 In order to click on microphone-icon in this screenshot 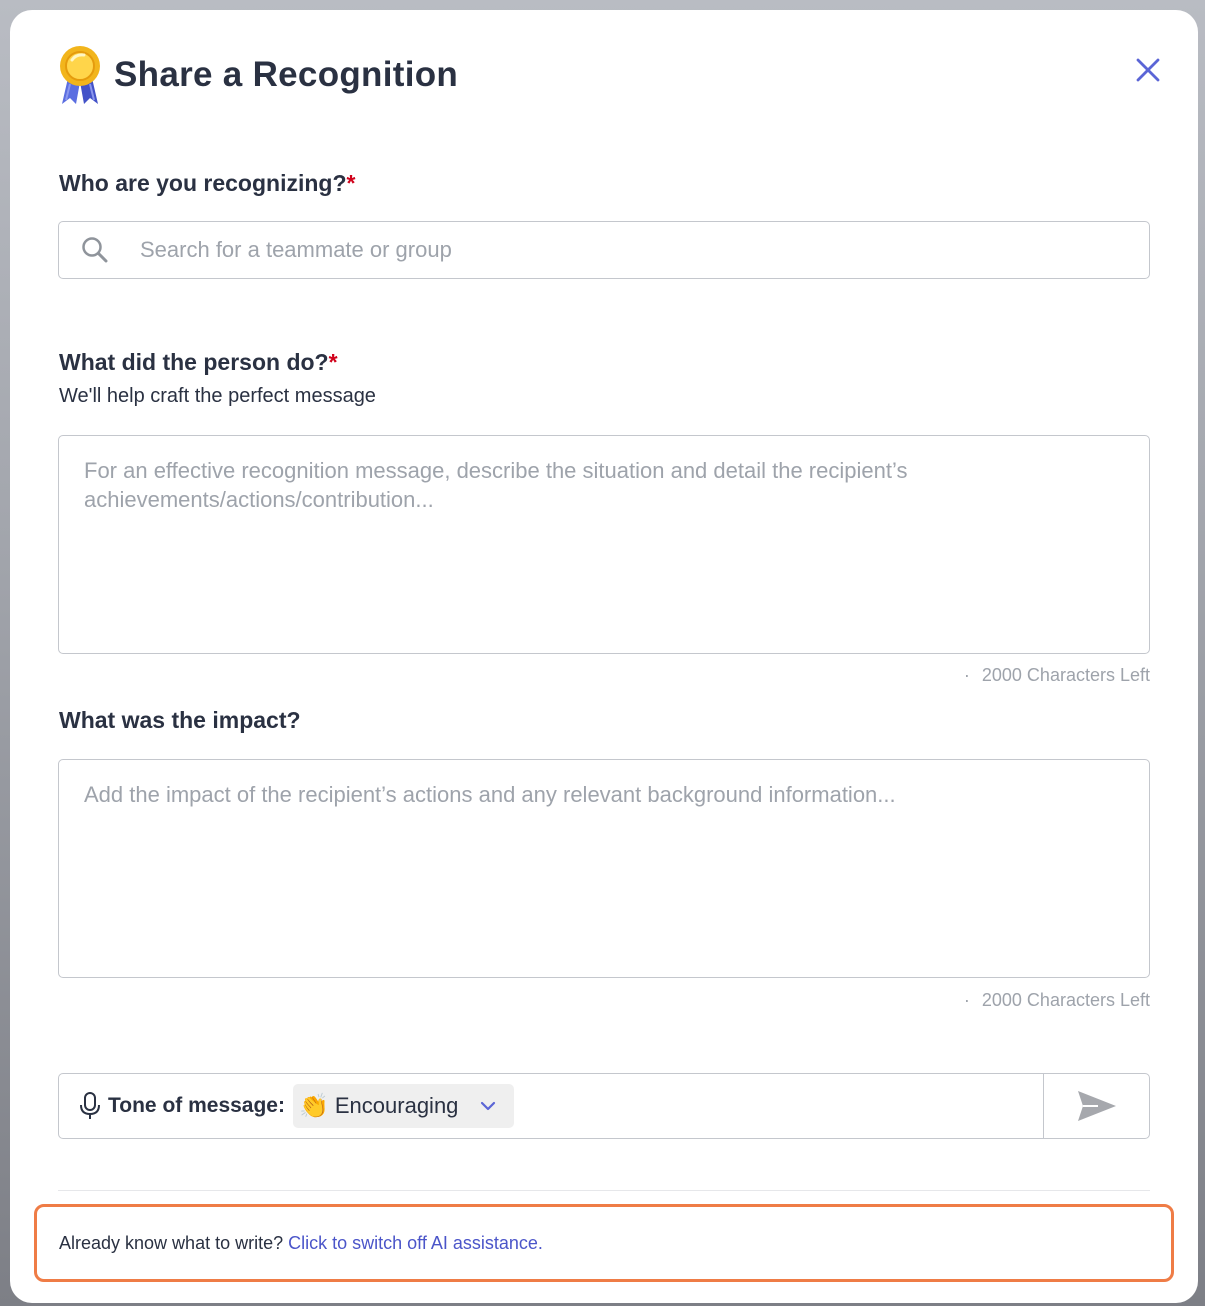, I will do `click(90, 1105)`.